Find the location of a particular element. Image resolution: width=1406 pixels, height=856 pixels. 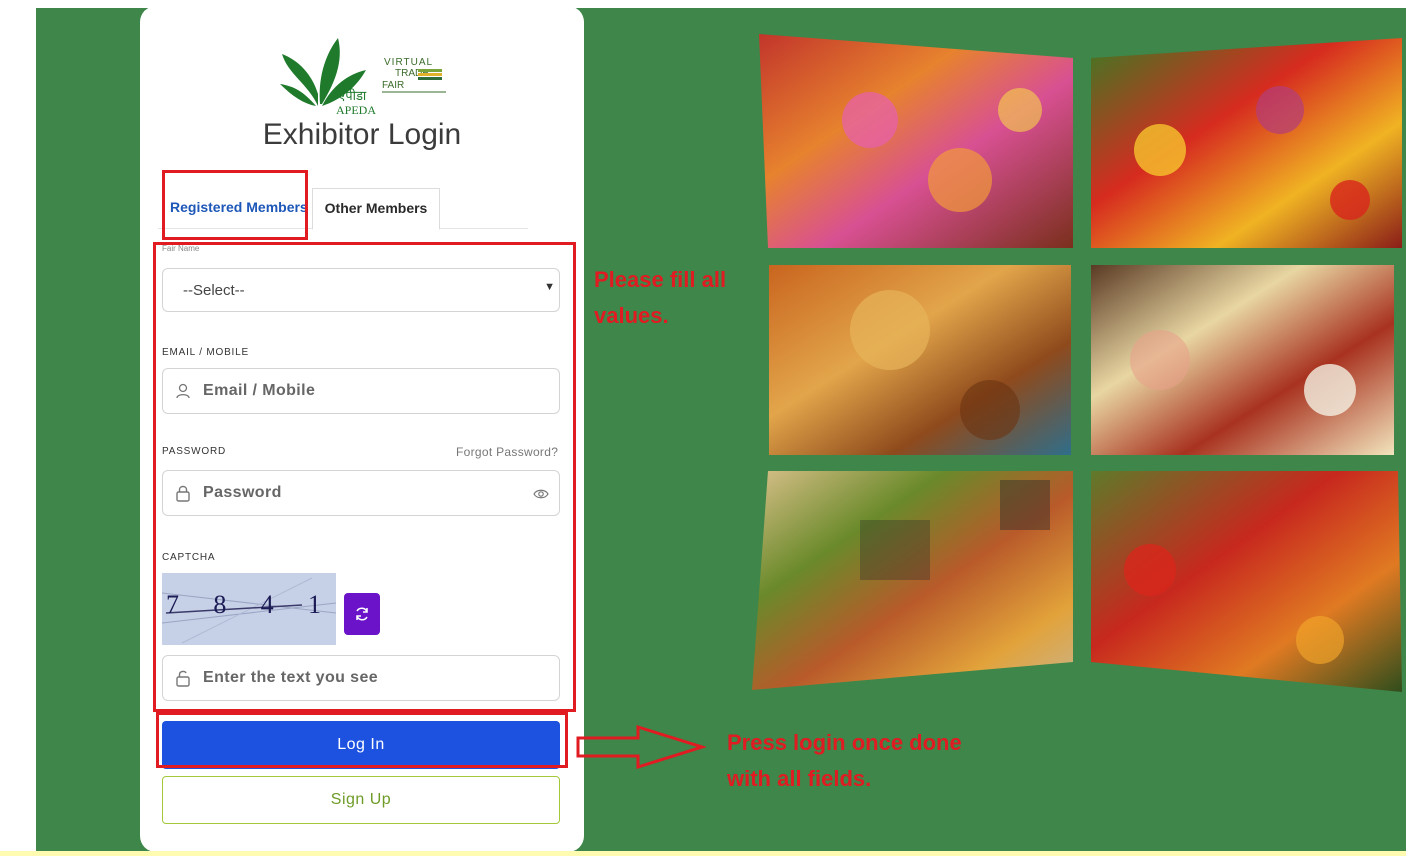

press-login-annotation: Press login once done with all fields. is located at coordinates (844, 760).